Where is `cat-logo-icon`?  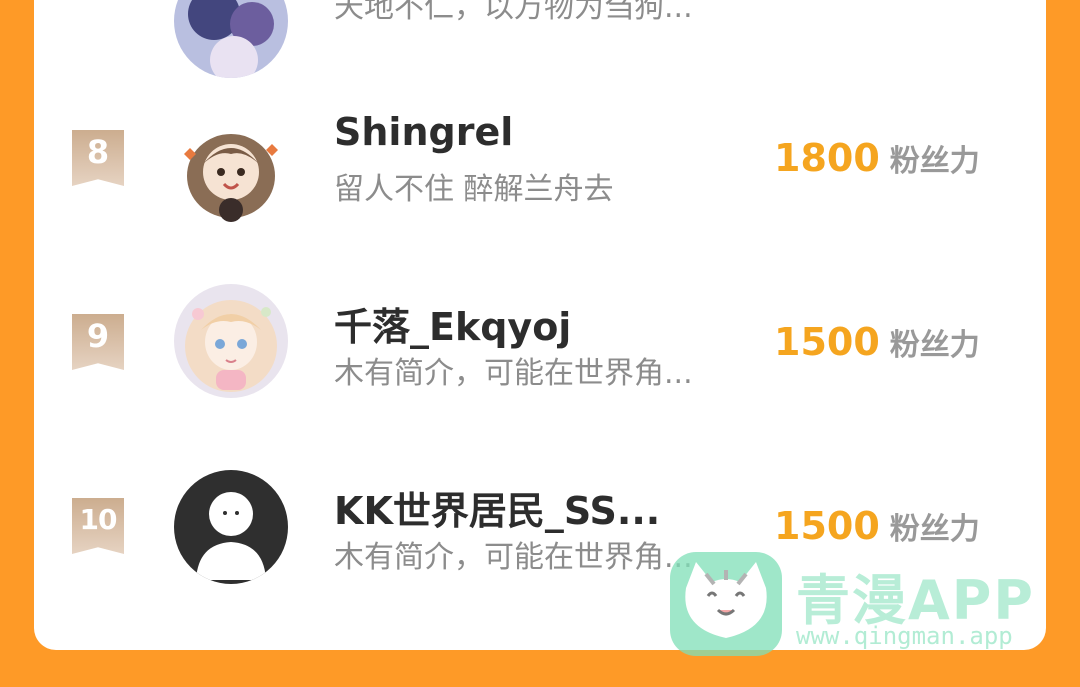
cat-logo-icon is located at coordinates (726, 604).